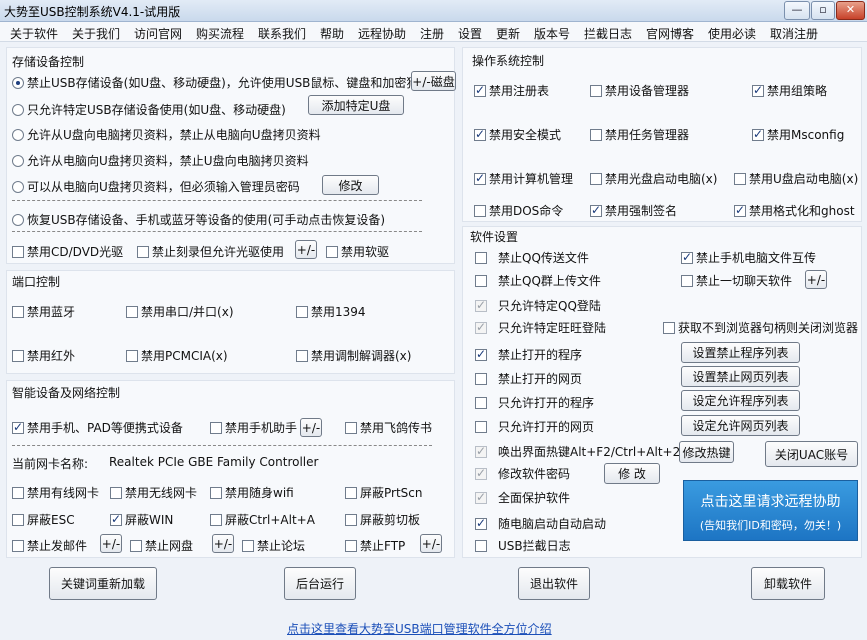 This screenshot has width=867, height=640. Describe the element at coordinates (282, 33) in the screenshot. I see `menu-contact: 联系我们` at that location.